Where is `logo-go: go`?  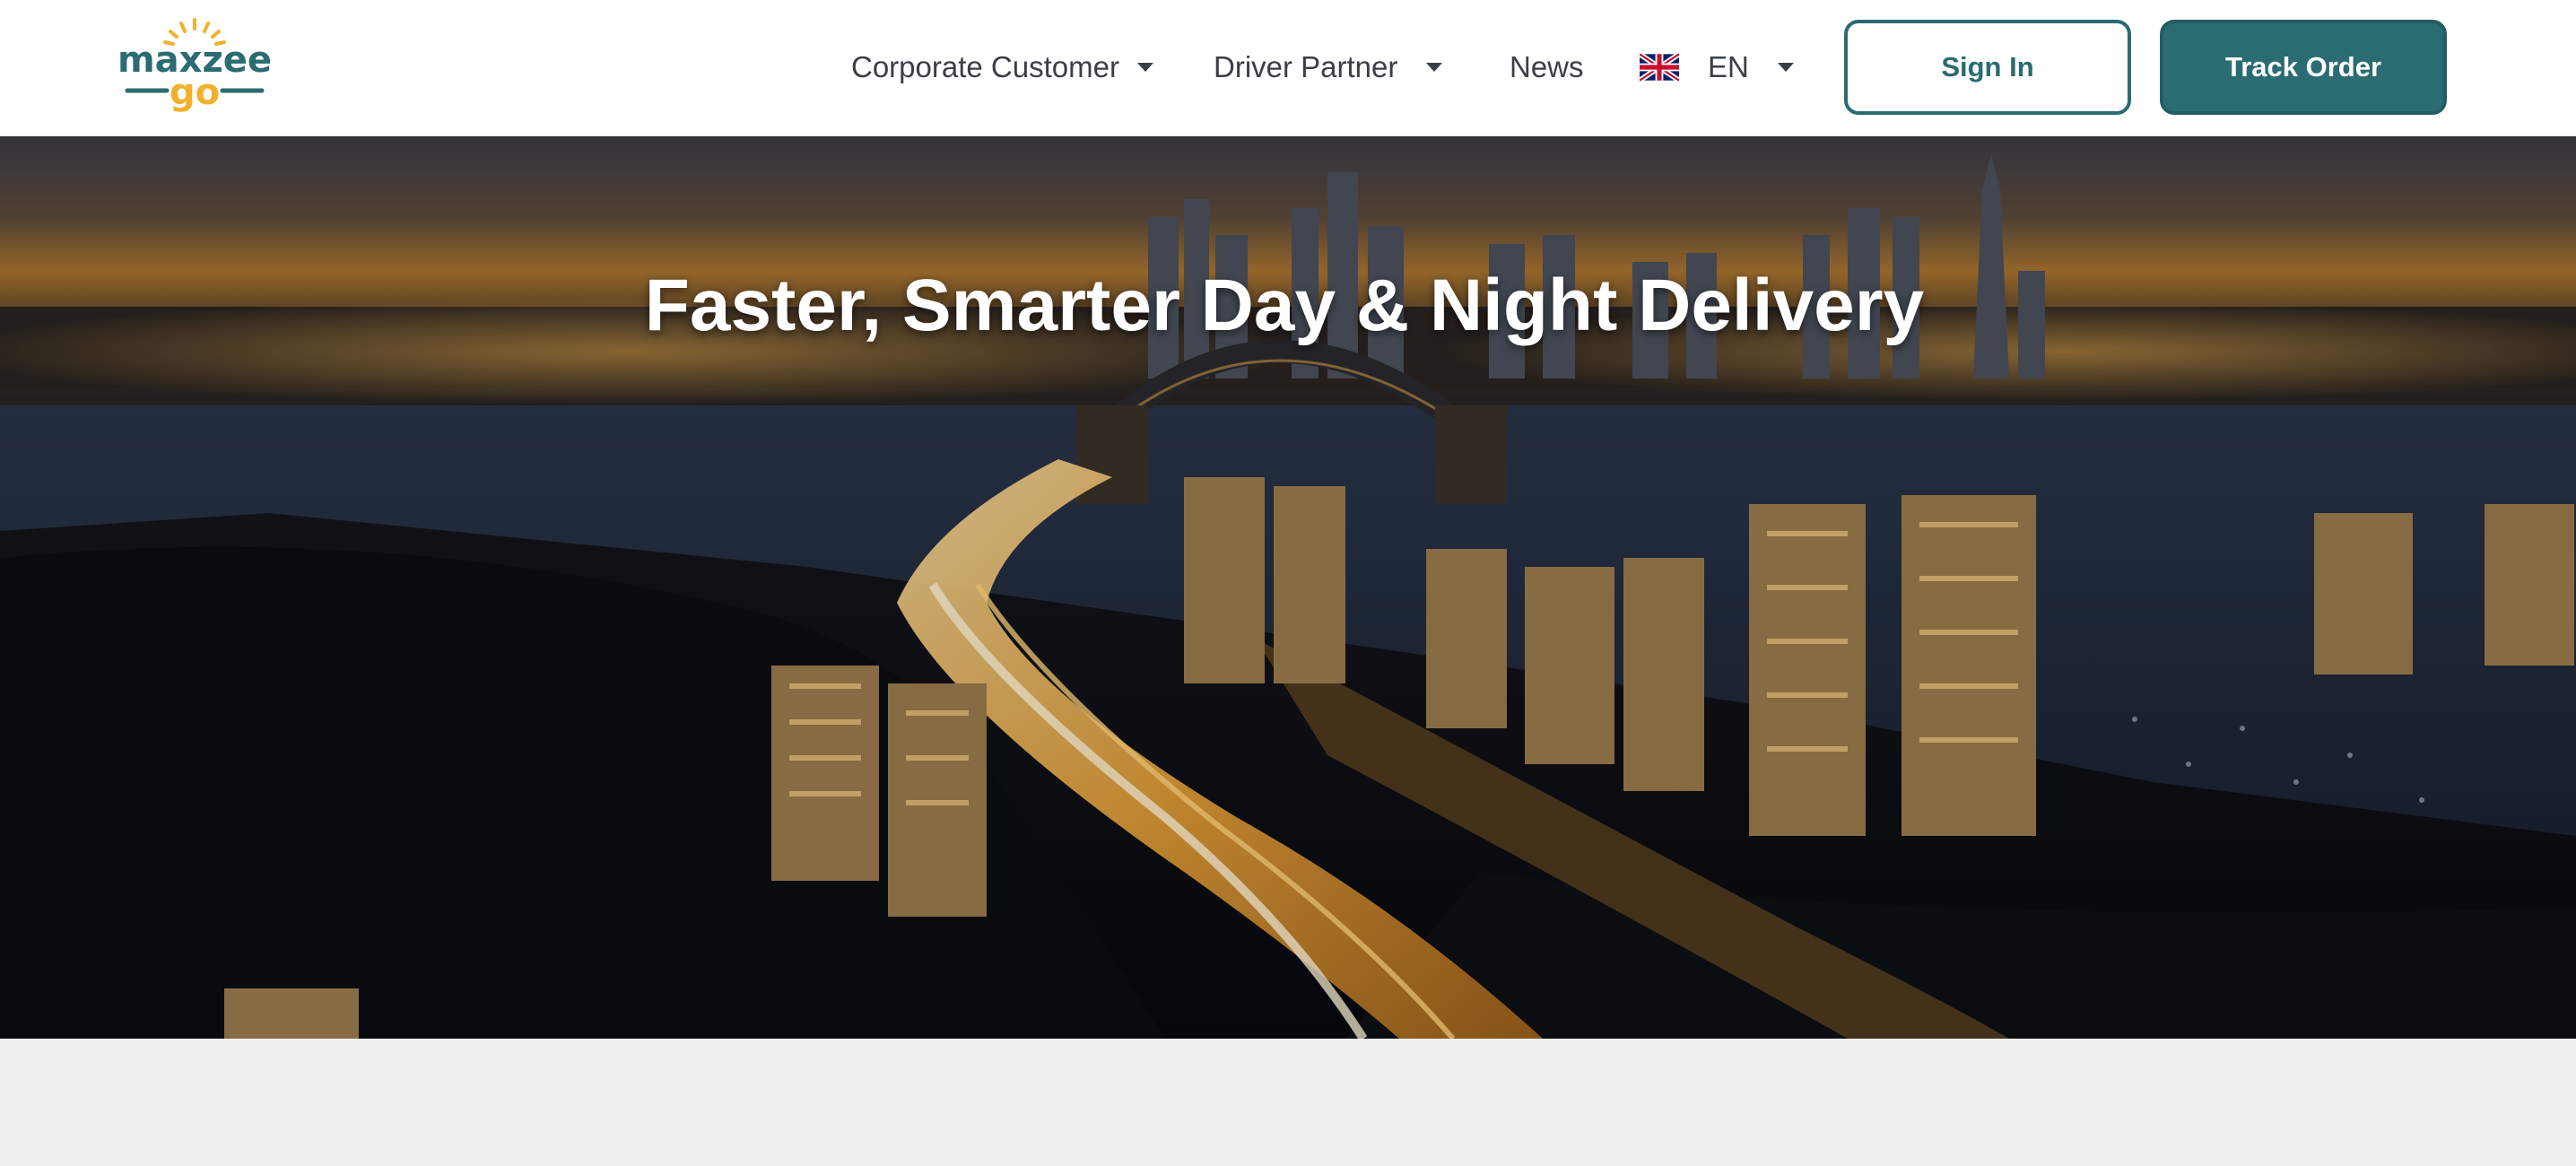
logo-go: go is located at coordinates (195, 92).